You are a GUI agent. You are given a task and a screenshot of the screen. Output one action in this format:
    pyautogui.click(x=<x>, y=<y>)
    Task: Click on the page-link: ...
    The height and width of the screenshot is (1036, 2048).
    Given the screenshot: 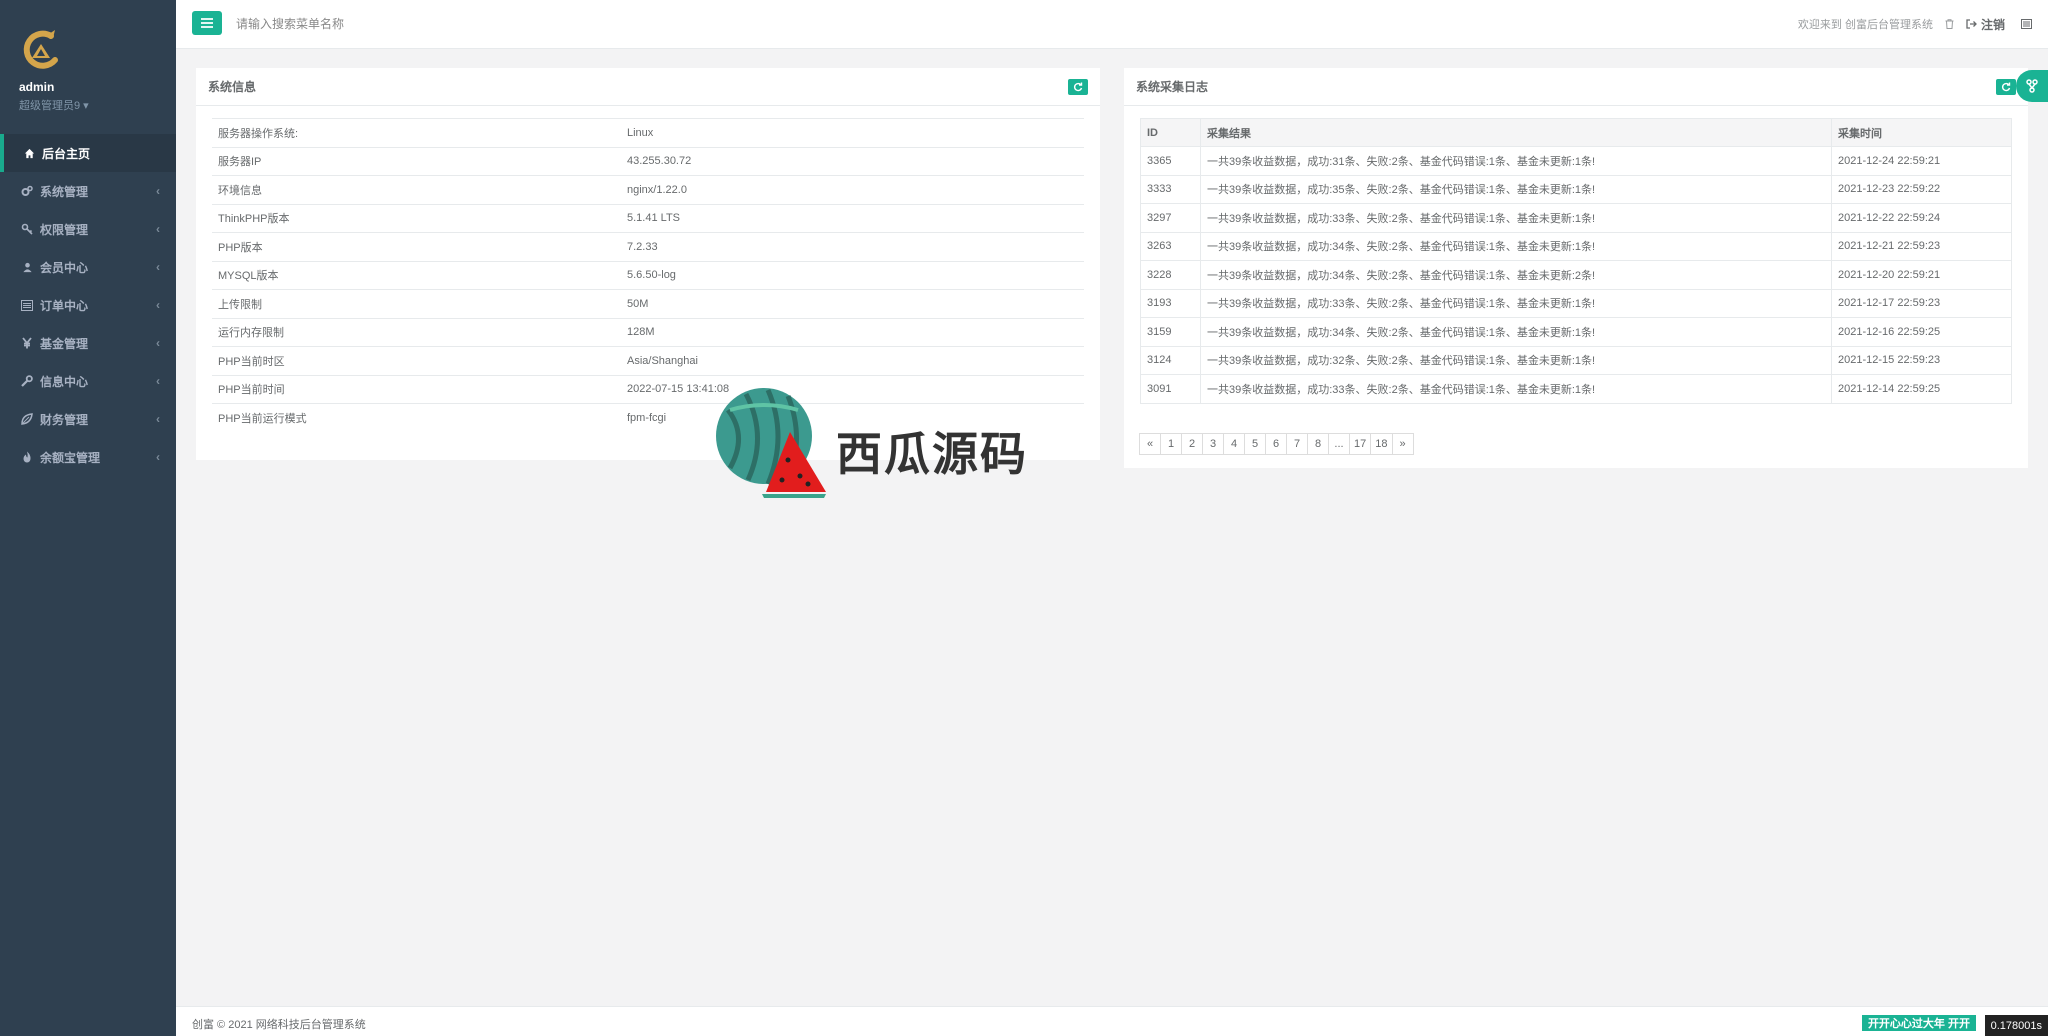 What is the action you would take?
    pyautogui.click(x=1339, y=444)
    